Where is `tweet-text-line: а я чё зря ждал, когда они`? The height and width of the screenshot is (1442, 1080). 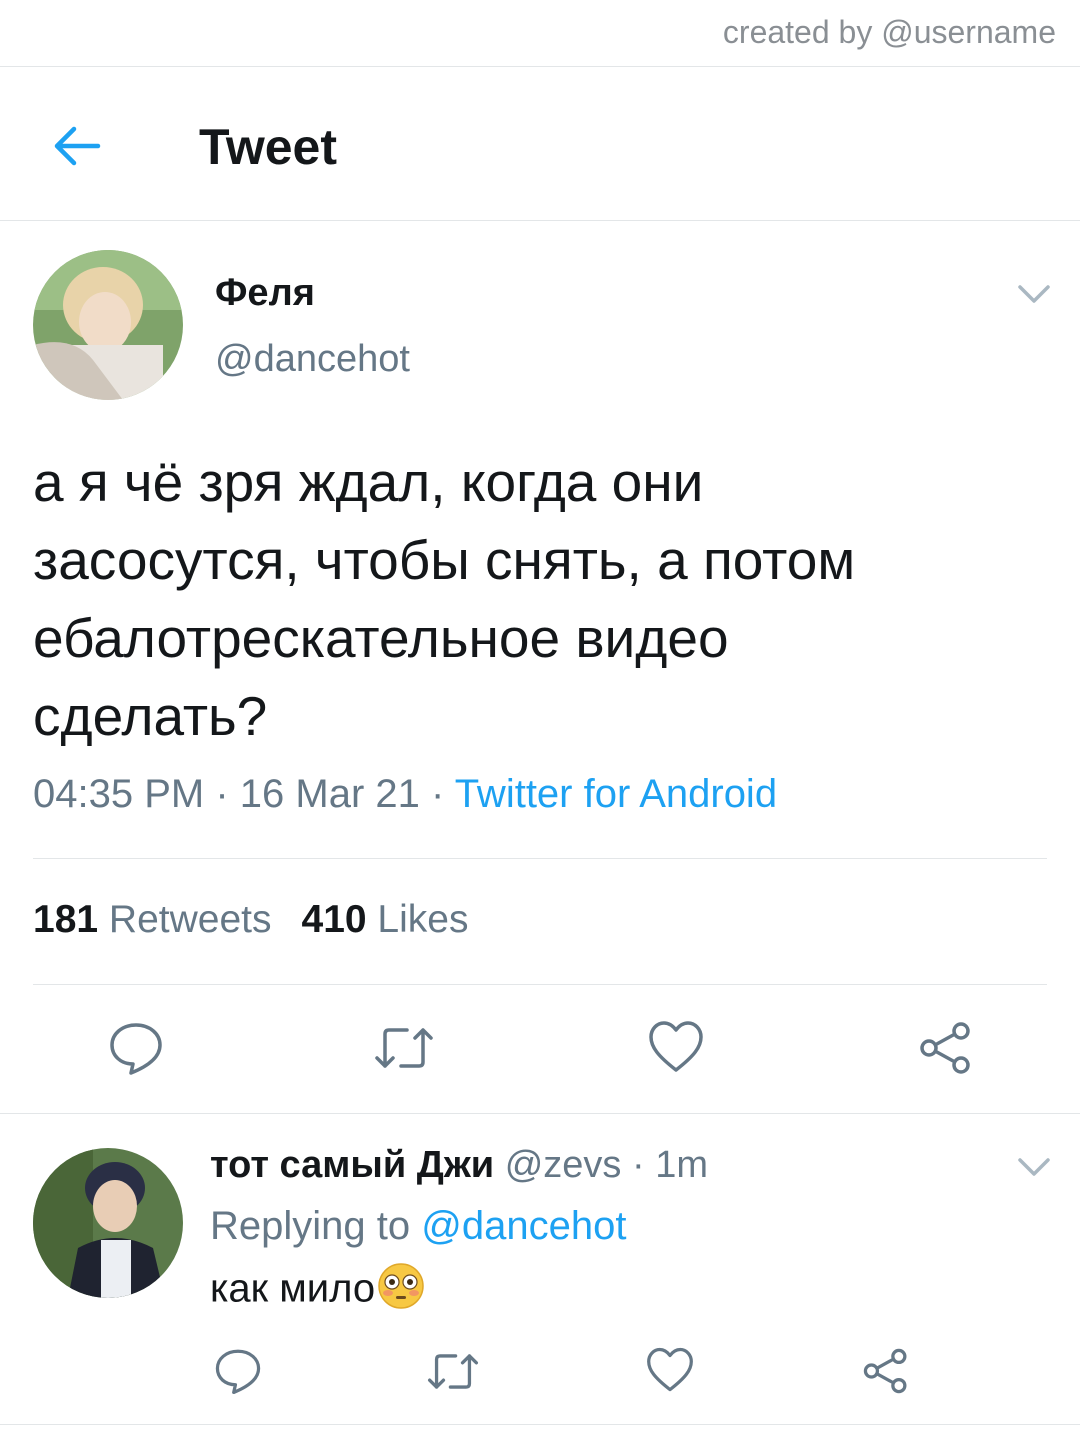
tweet-text-line: а я чё зря ждал, когда они is located at coordinates (368, 482).